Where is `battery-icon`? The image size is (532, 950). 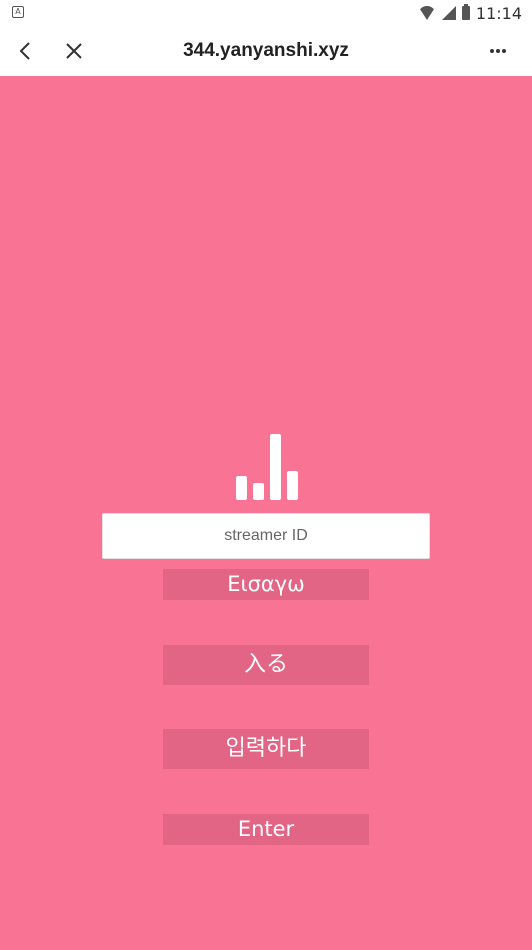 battery-icon is located at coordinates (465, 12).